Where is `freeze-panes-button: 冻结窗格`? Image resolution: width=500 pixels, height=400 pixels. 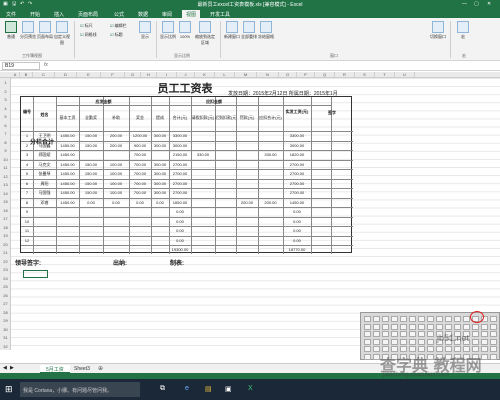 freeze-panes-button: 冻结窗格 is located at coordinates (266, 30).